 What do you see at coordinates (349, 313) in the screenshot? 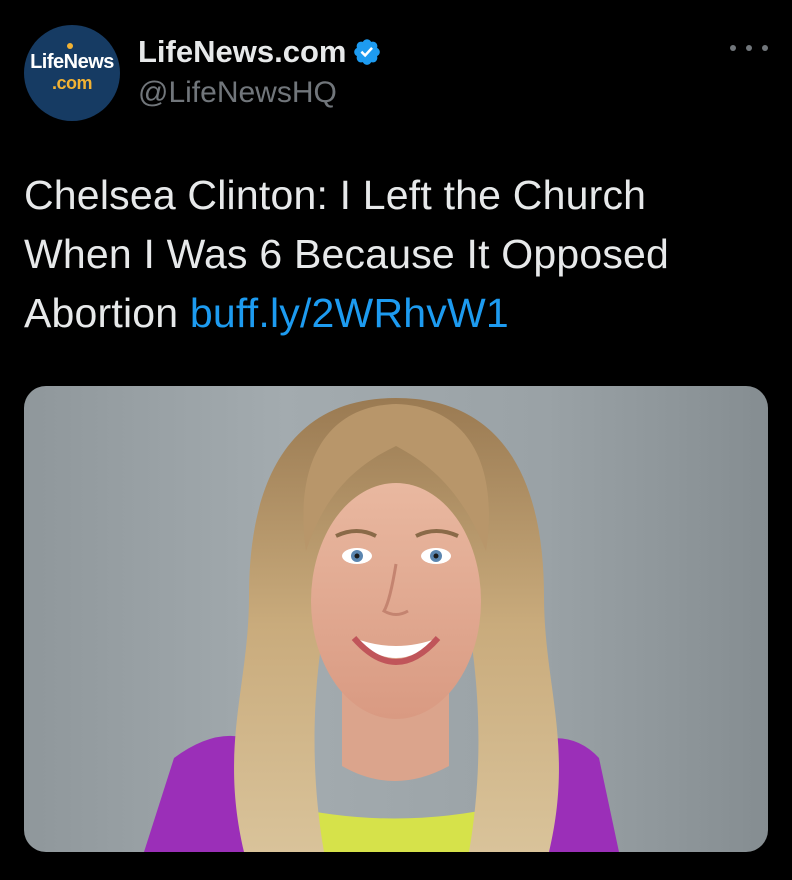
I see `tweet-link: buff.ly/2WRhvW1` at bounding box center [349, 313].